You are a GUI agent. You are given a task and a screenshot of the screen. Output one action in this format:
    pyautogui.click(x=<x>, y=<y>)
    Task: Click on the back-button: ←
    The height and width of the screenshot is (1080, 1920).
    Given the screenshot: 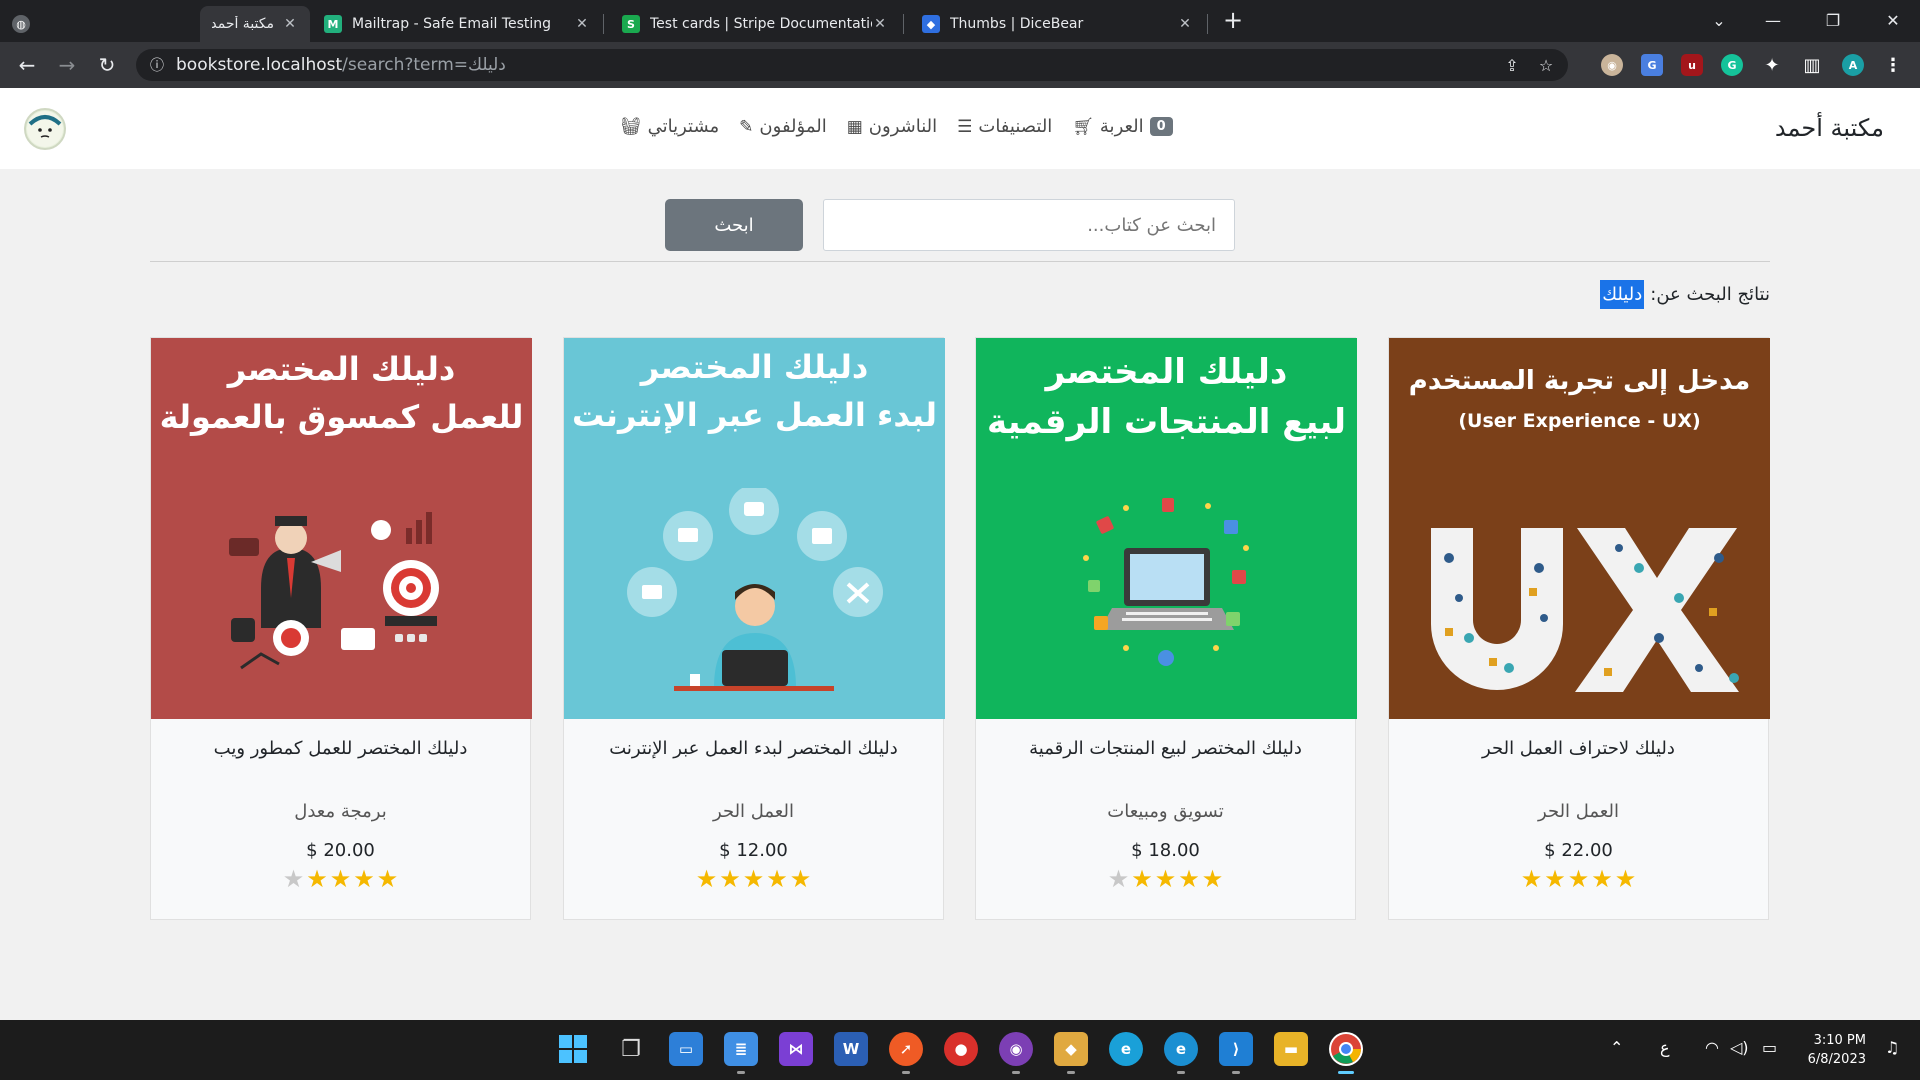 What is the action you would take?
    pyautogui.click(x=27, y=65)
    